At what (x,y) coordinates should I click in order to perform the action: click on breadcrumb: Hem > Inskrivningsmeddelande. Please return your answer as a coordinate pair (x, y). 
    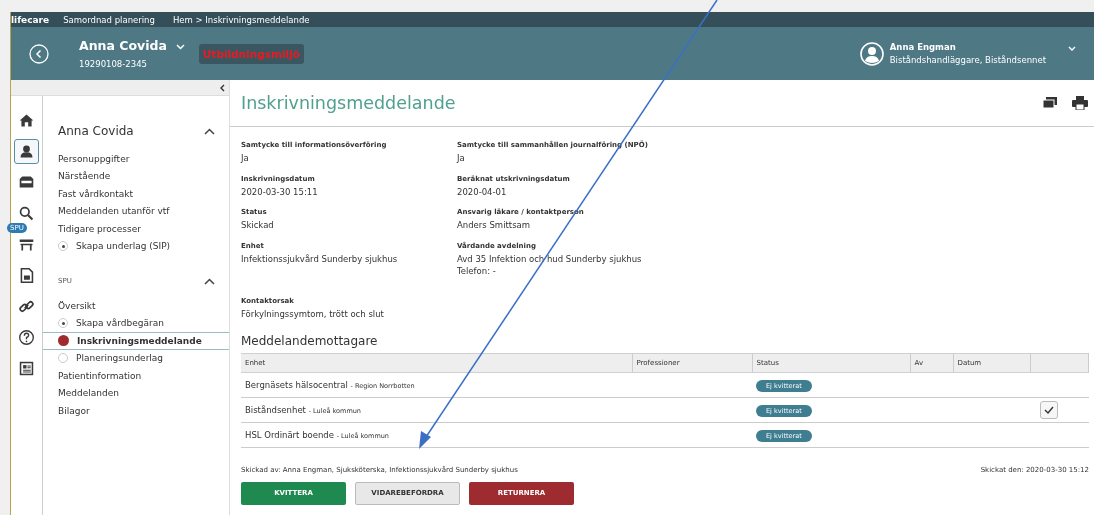
    Looking at the image, I should click on (241, 19).